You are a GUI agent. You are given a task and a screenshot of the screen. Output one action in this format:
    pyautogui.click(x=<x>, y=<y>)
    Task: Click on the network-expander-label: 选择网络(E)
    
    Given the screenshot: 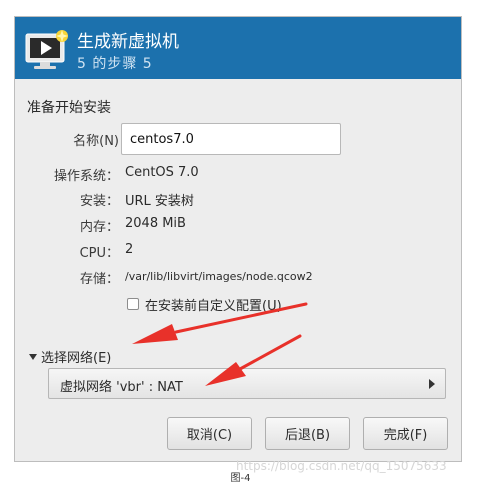 What is the action you would take?
    pyautogui.click(x=76, y=358)
    